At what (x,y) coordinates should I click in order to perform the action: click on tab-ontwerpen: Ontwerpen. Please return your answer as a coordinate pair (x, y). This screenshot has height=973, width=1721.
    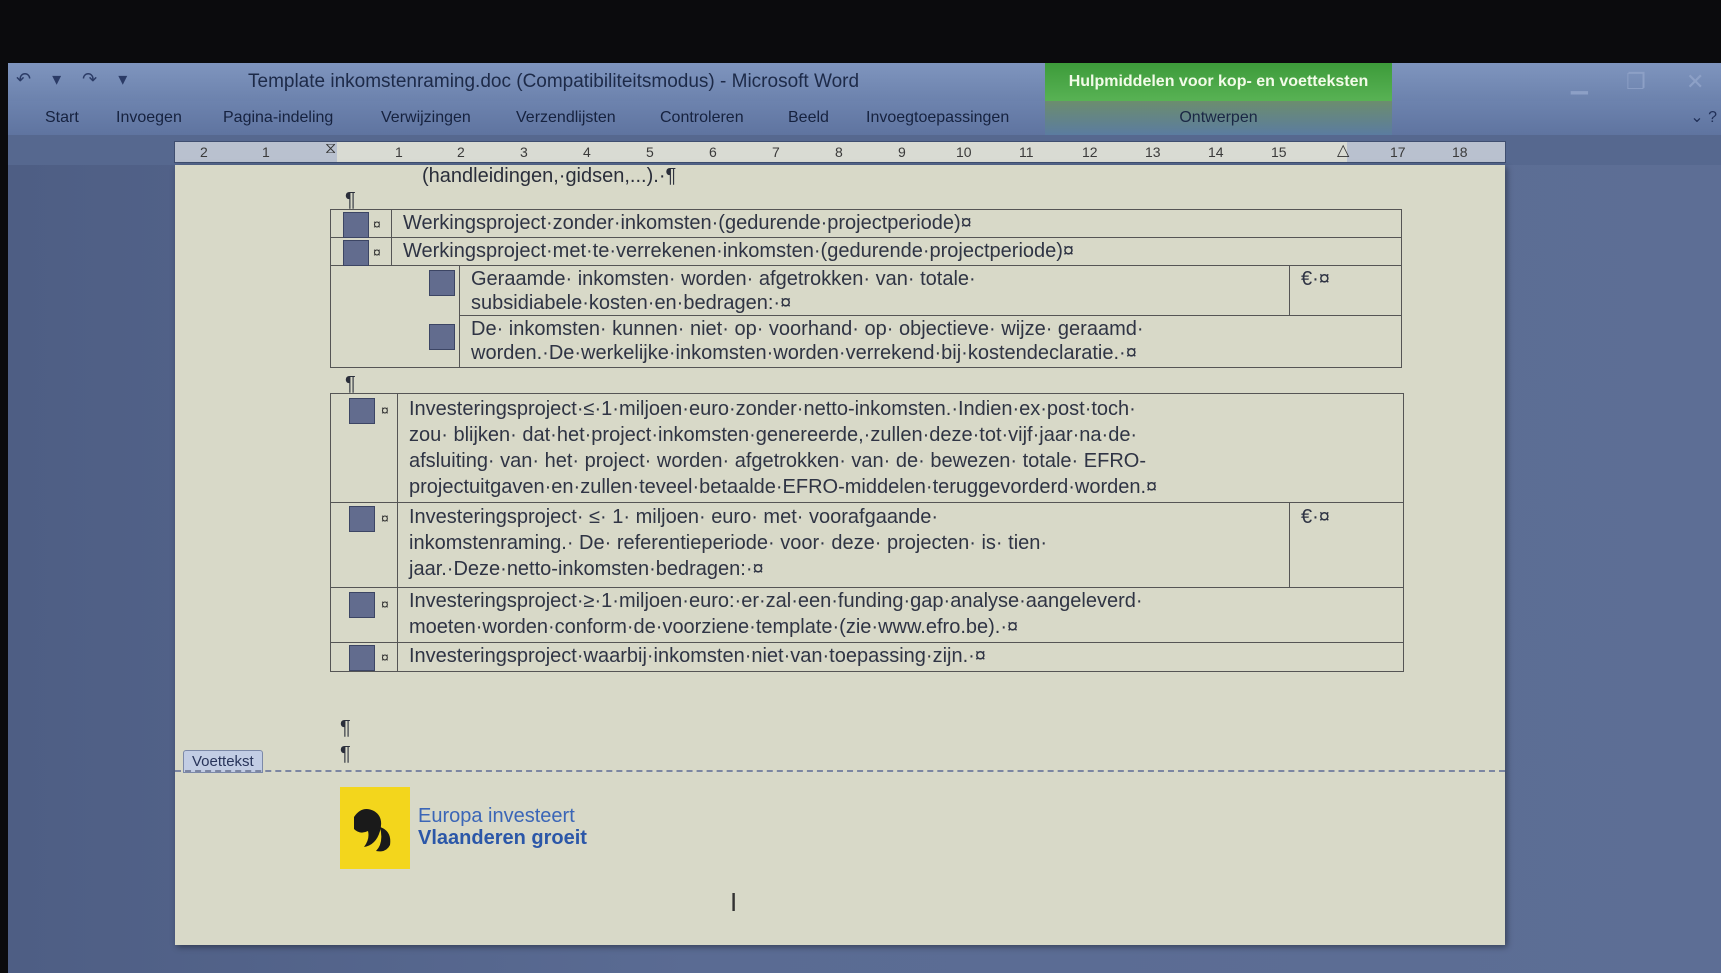
    Looking at the image, I should click on (1218, 118).